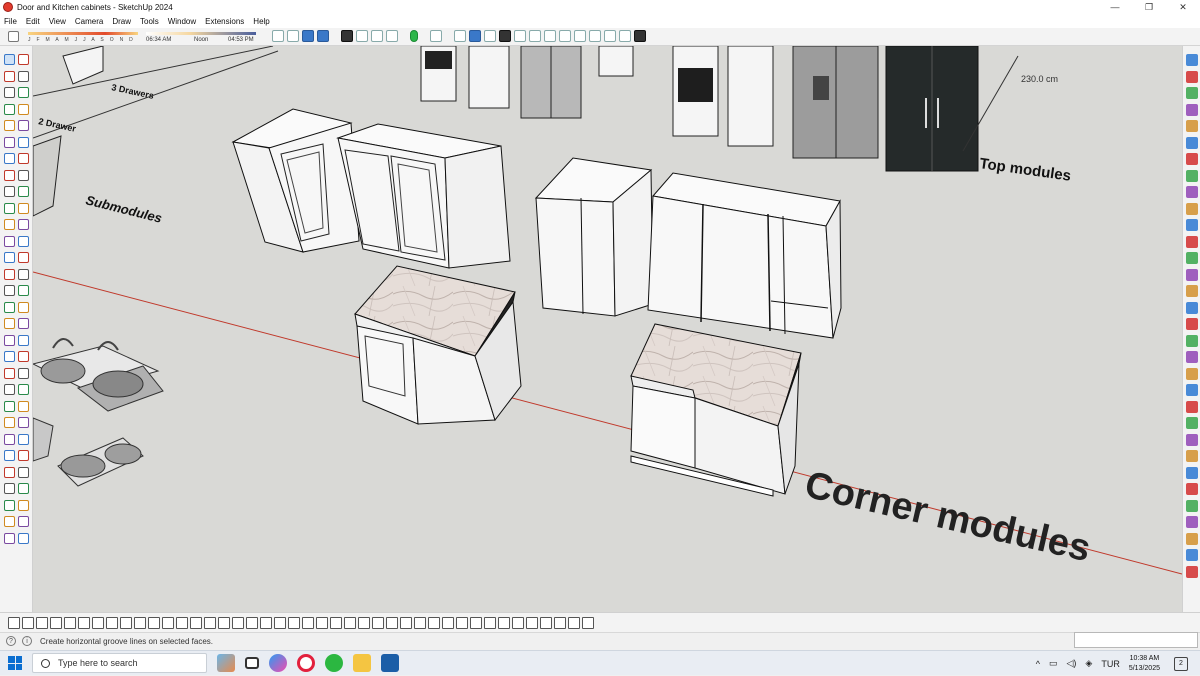 Image resolution: width=1200 pixels, height=676 pixels. I want to click on style-active-icon, so click(475, 36).